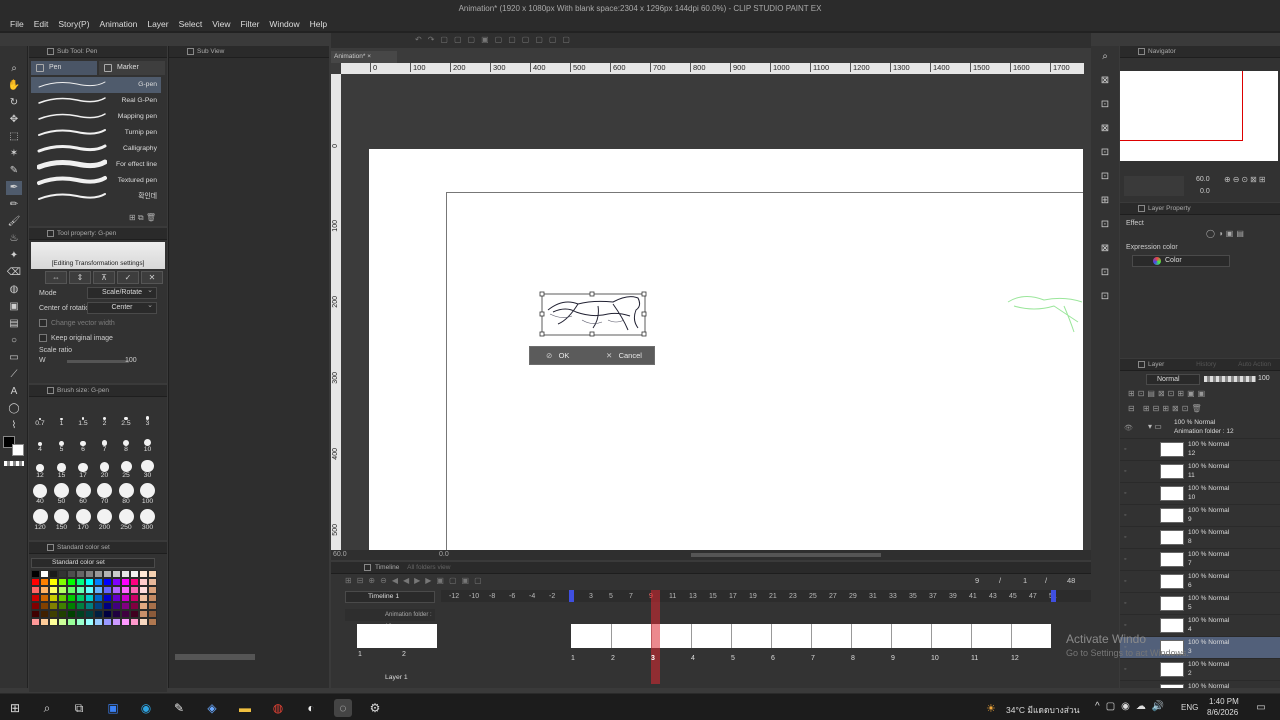 This screenshot has width=1280, height=720. What do you see at coordinates (79, 708) in the screenshot?
I see `task-view-icon: ⧉` at bounding box center [79, 708].